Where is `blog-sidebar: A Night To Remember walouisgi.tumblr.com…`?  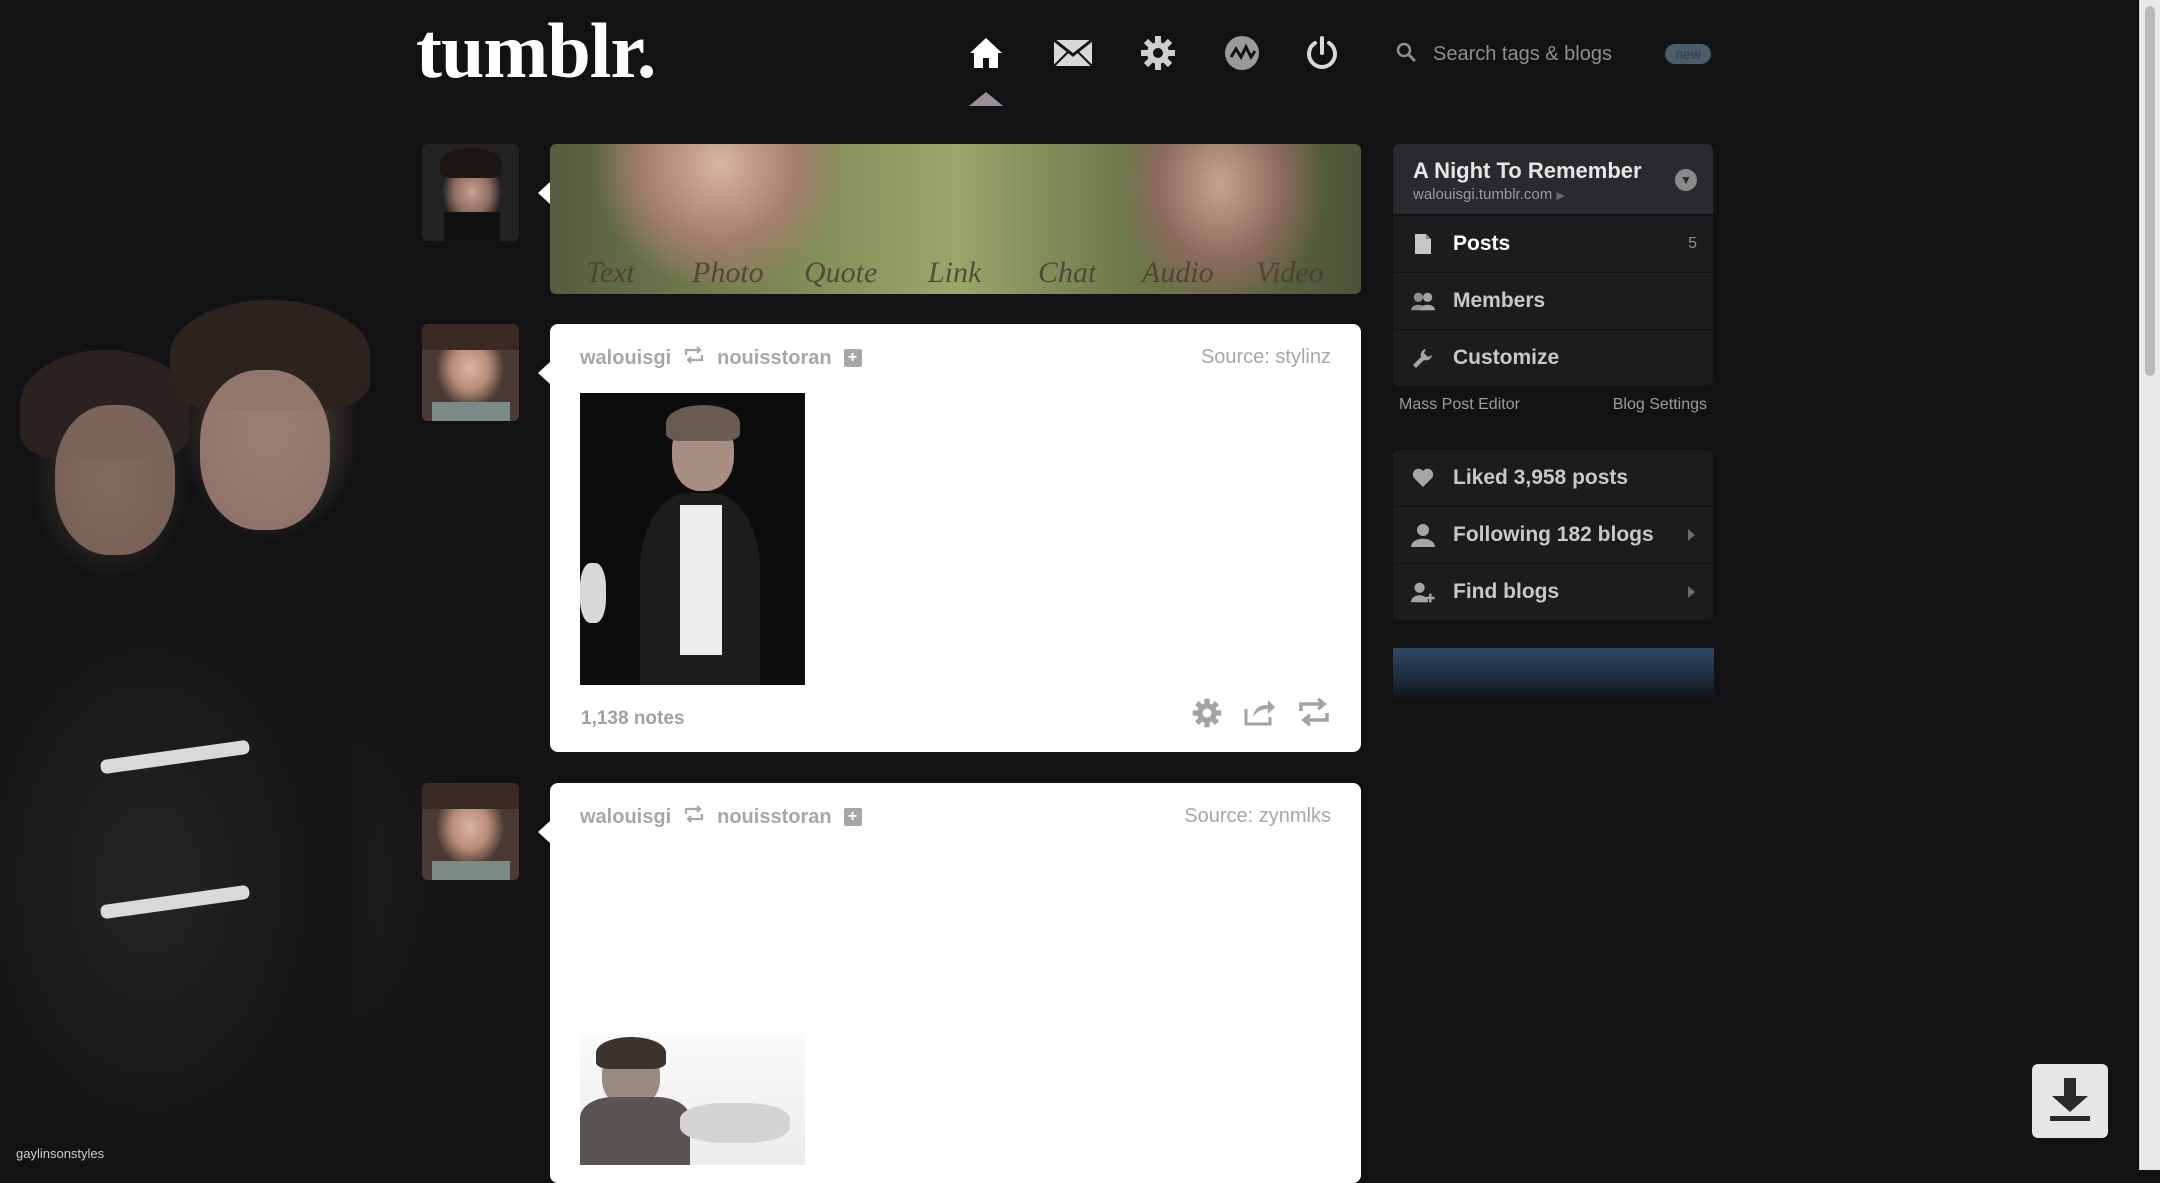 blog-sidebar: A Night To Remember walouisgi.tumblr.com… is located at coordinates (1553, 382).